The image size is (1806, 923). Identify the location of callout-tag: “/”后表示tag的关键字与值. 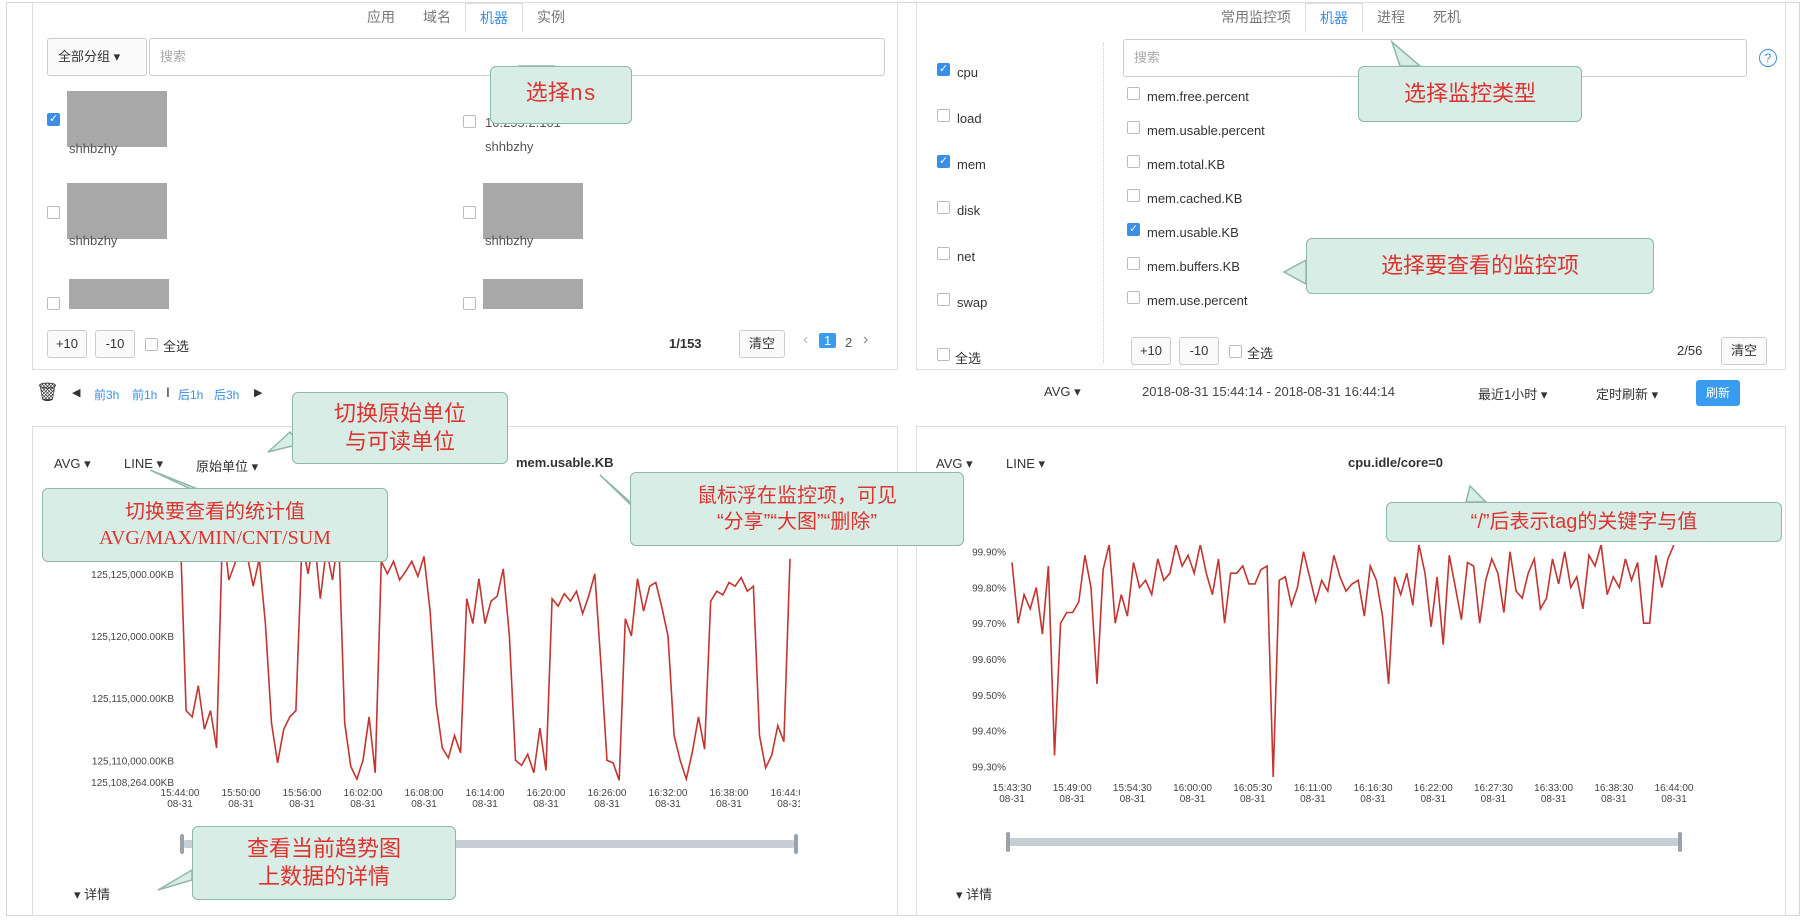
(1584, 522).